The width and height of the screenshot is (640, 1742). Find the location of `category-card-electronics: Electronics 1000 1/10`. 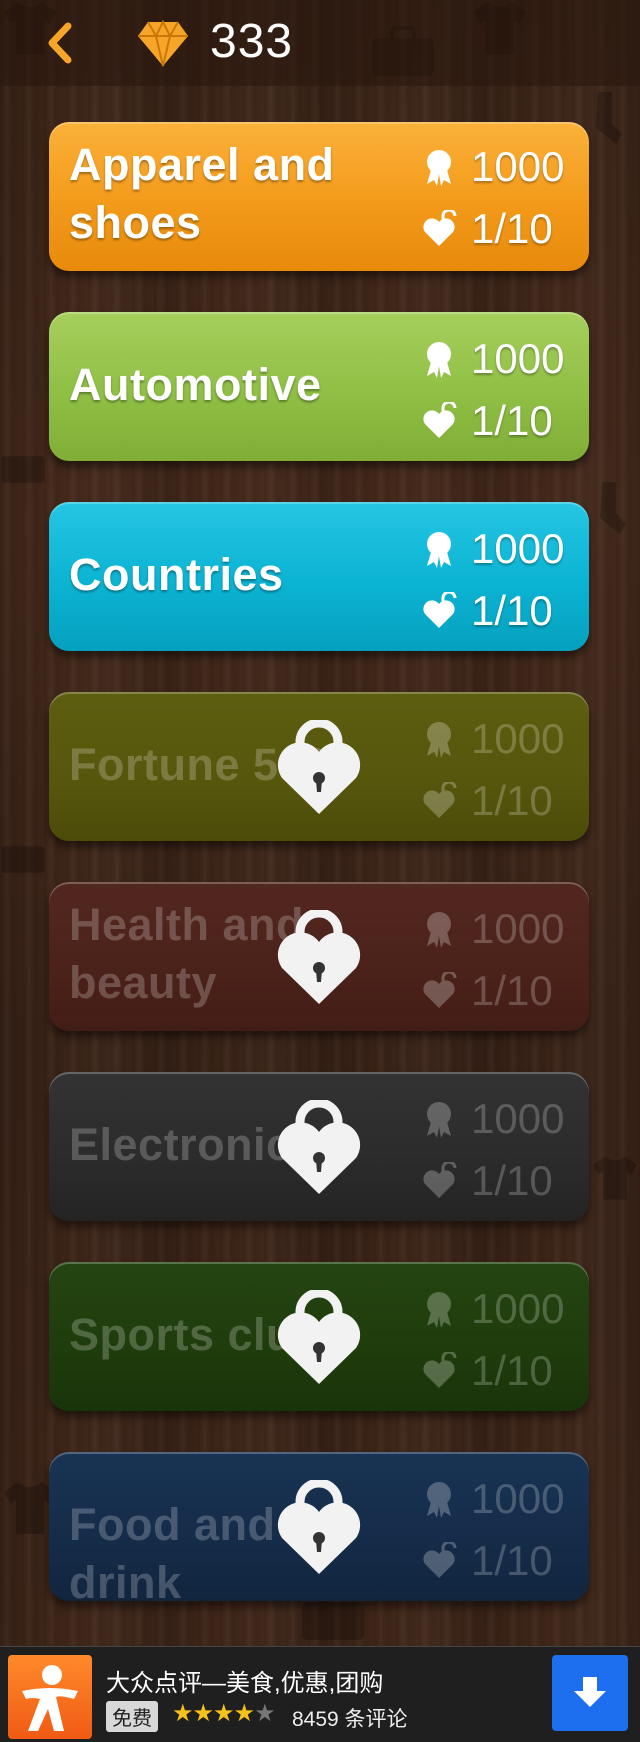

category-card-electronics: Electronics 1000 1/10 is located at coordinates (319, 1146).